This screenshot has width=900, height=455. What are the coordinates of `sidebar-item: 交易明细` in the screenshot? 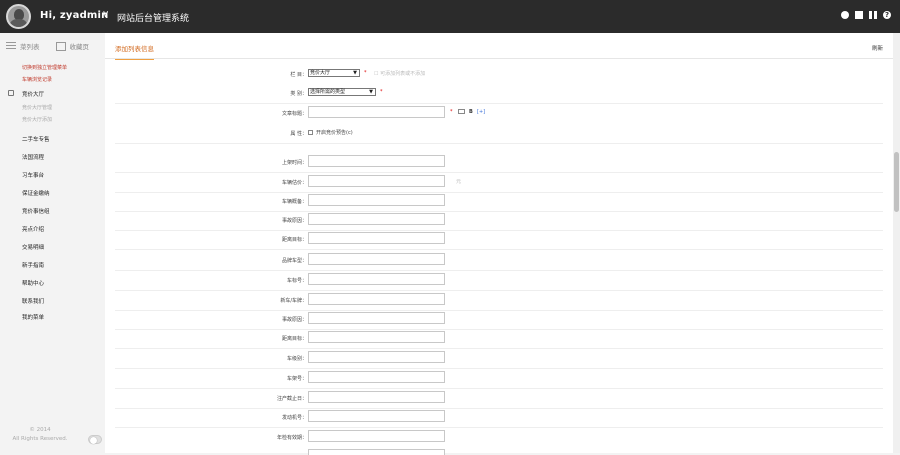 It's located at (33, 247).